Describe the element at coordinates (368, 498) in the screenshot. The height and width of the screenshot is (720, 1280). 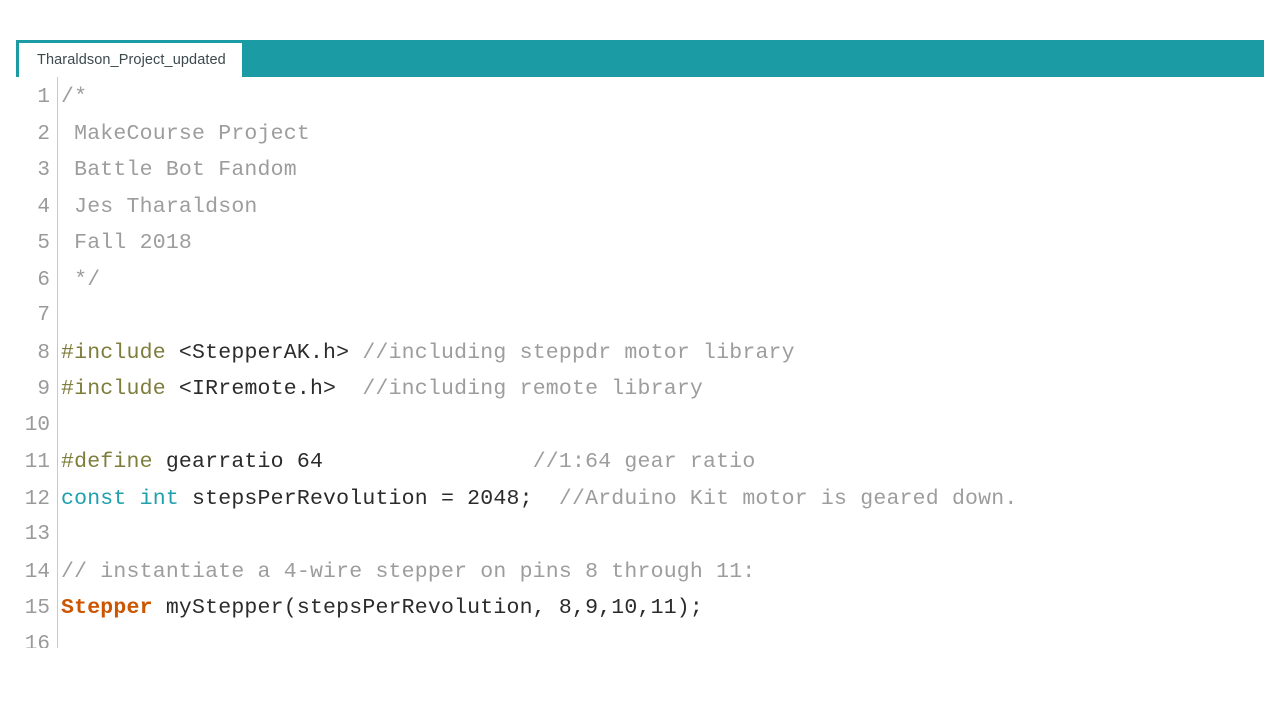
I see `code-token-plain: stepsPerRevolution = 2048;` at that location.